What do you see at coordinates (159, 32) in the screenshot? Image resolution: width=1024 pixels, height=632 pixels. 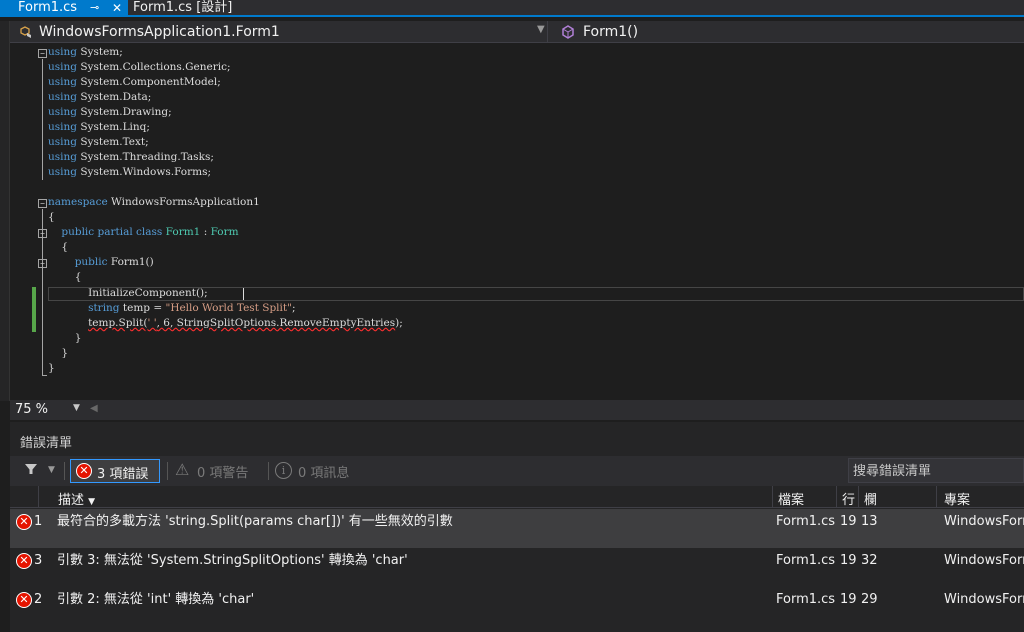 I see `type-dropdown-label: WindowsFormsApplication1.Form1` at bounding box center [159, 32].